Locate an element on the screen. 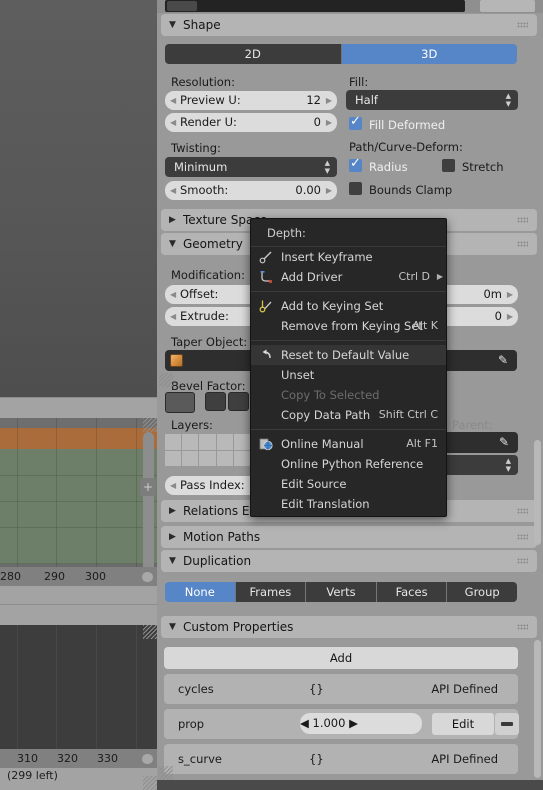  dopesheet-vertical-scrollbar is located at coordinates (148, 502).